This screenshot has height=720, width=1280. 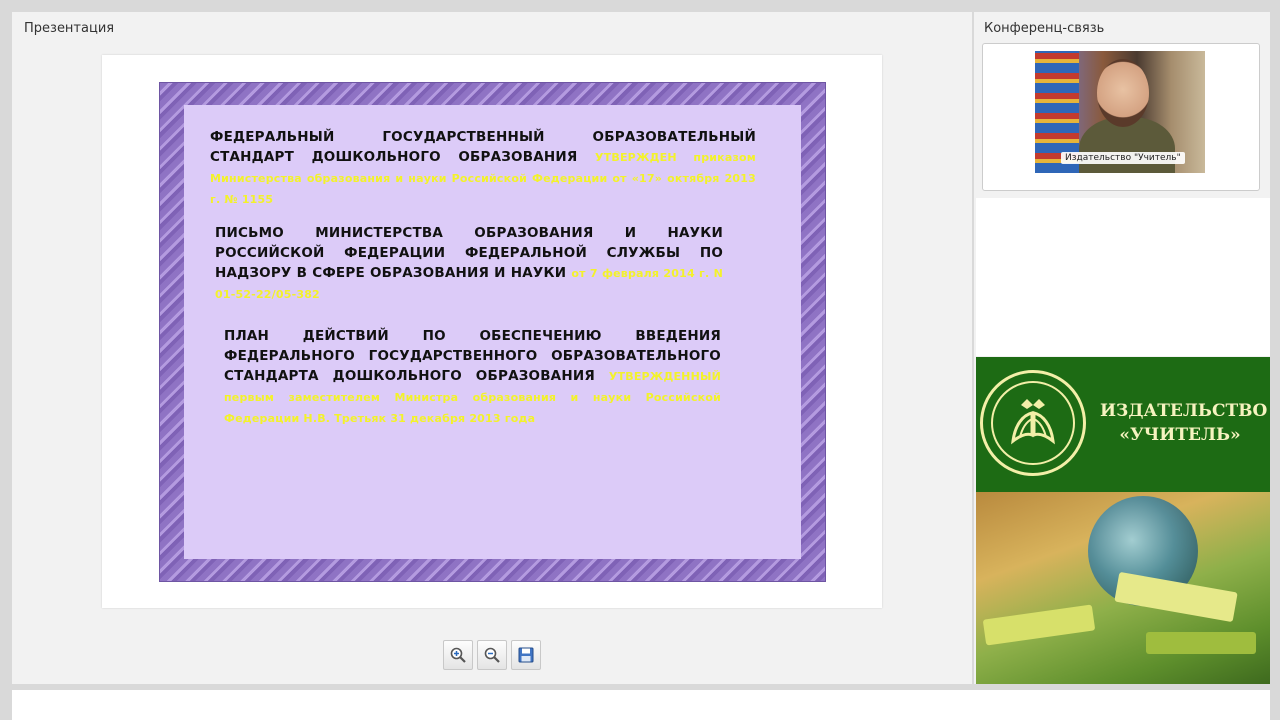 What do you see at coordinates (1123, 277) in the screenshot?
I see `conference-empty-area` at bounding box center [1123, 277].